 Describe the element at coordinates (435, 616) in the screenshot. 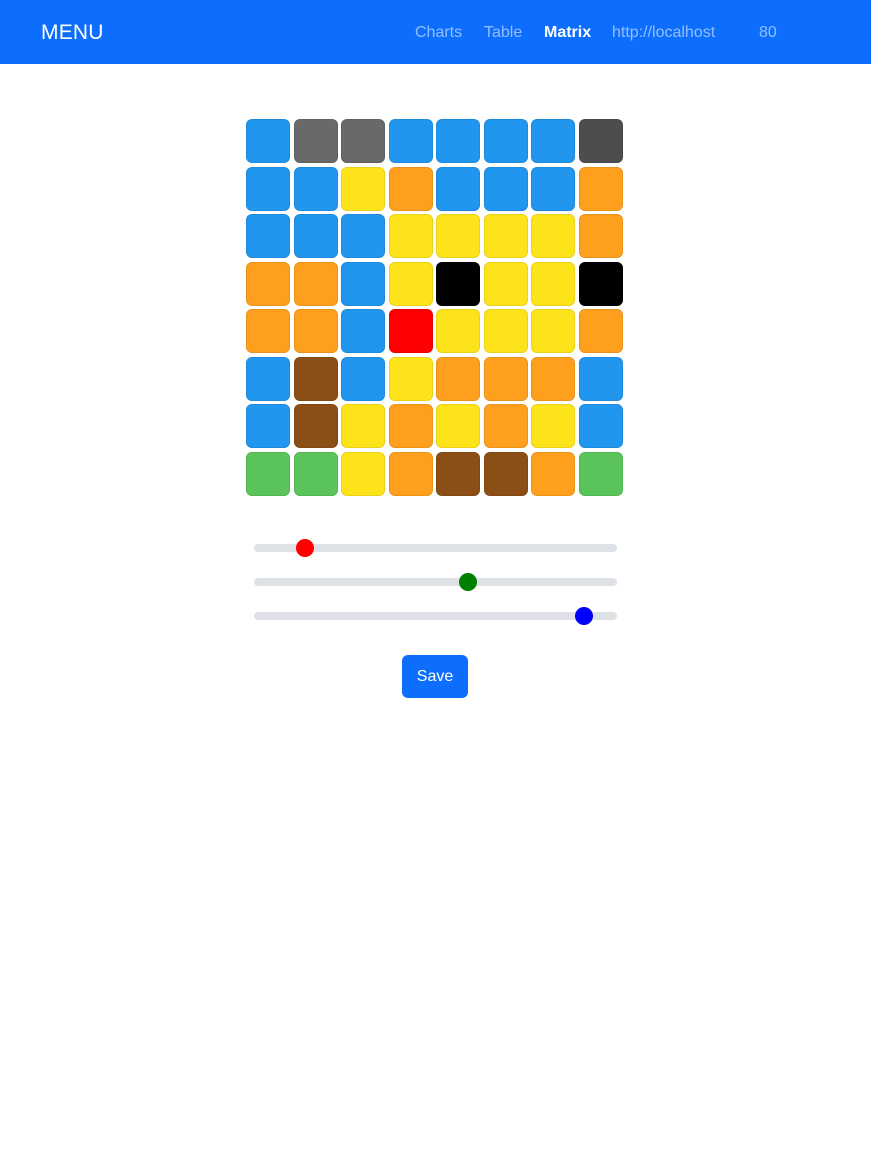

I see `blue-slider` at that location.